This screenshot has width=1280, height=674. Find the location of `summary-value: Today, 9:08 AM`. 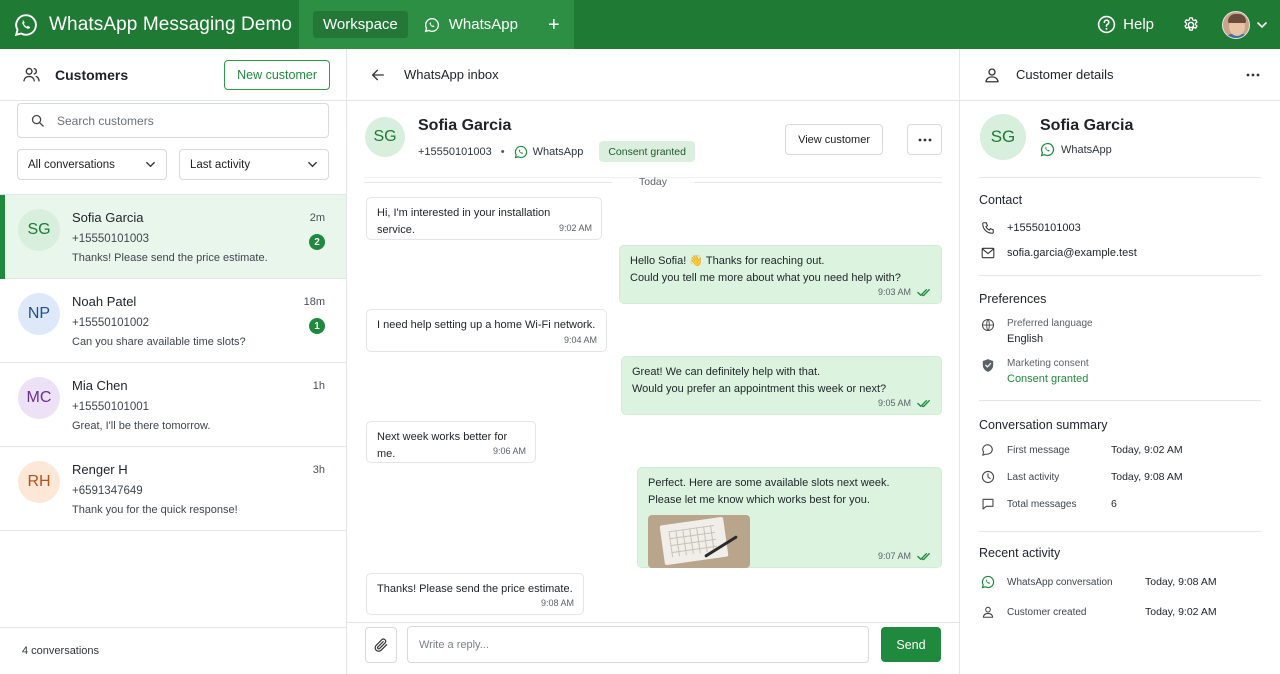

summary-value: Today, 9:08 AM is located at coordinates (1147, 477).